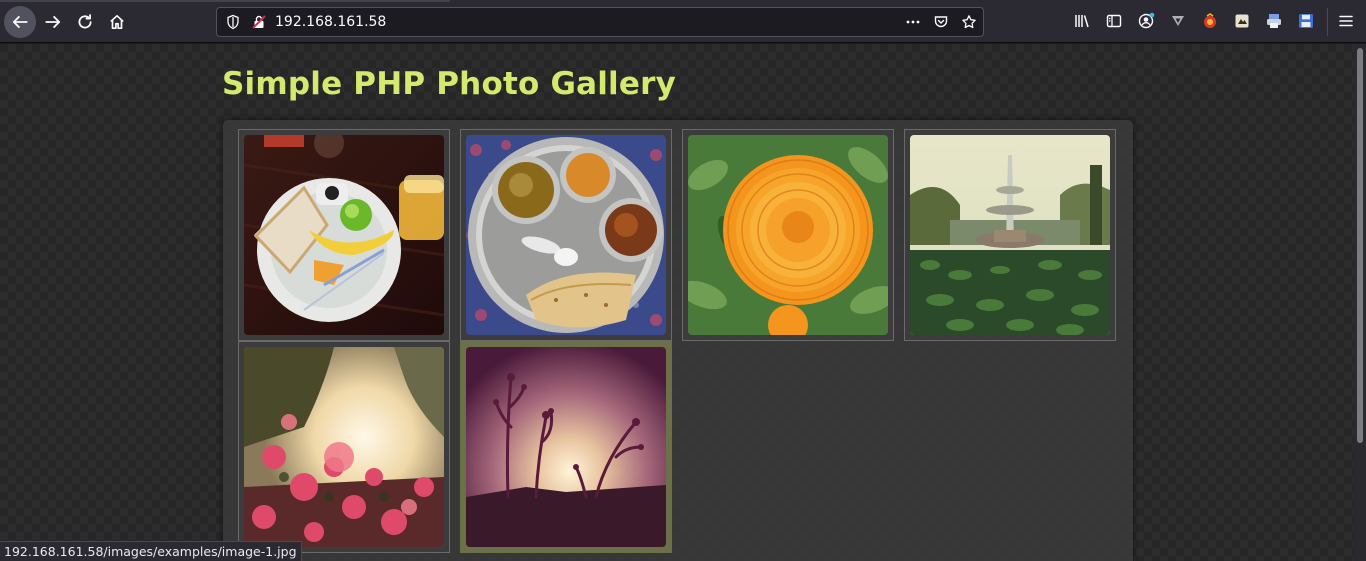 Image resolution: width=1366 pixels, height=561 pixels. What do you see at coordinates (1306, 21) in the screenshot?
I see `save-icon` at bounding box center [1306, 21].